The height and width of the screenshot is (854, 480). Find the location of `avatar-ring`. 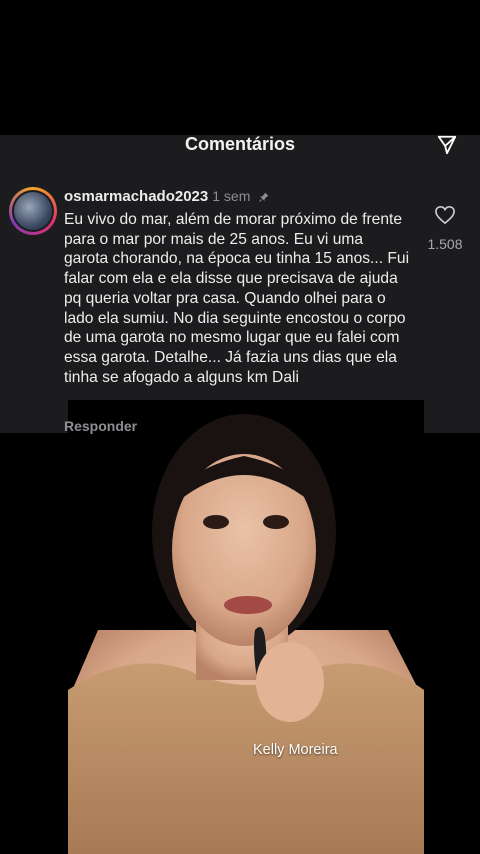

avatar-ring is located at coordinates (33, 211).